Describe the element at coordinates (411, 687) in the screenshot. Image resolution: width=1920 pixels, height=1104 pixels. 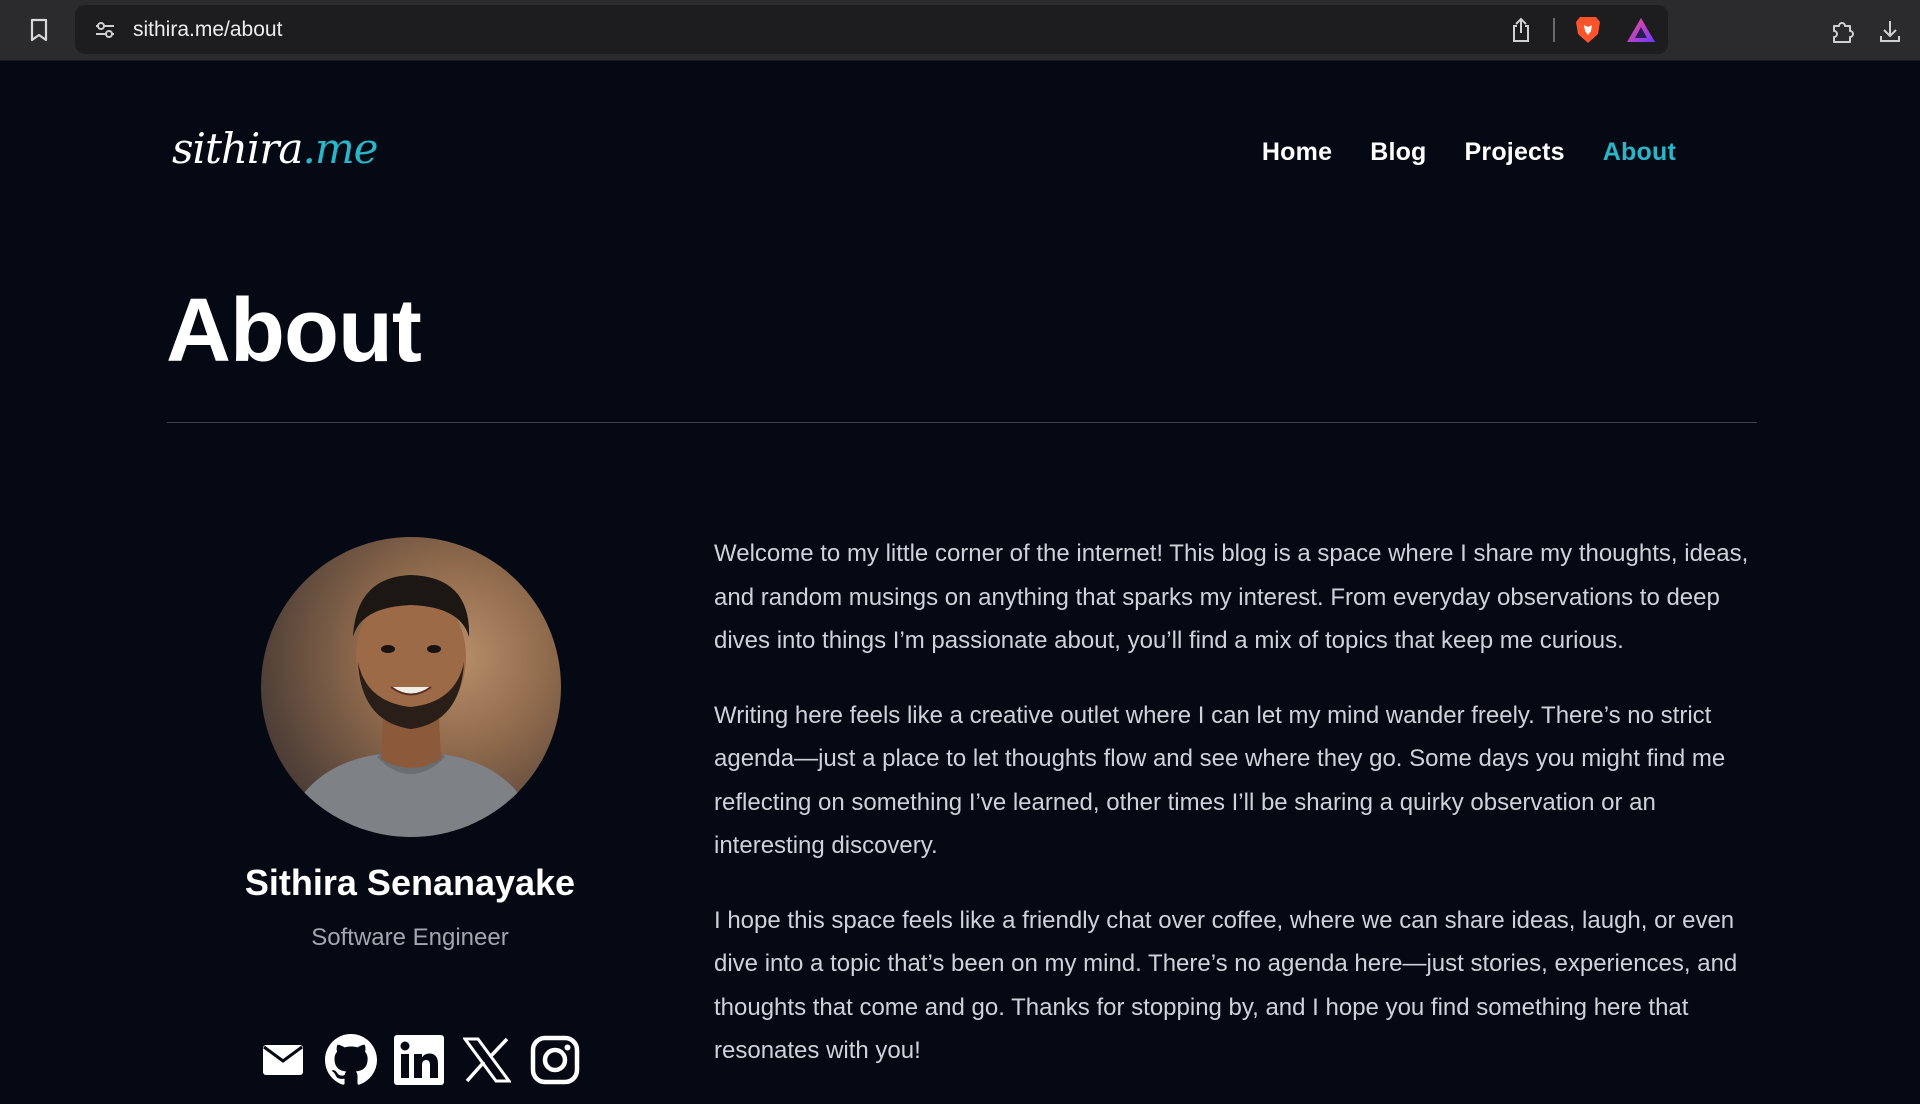
I see `avatar` at that location.